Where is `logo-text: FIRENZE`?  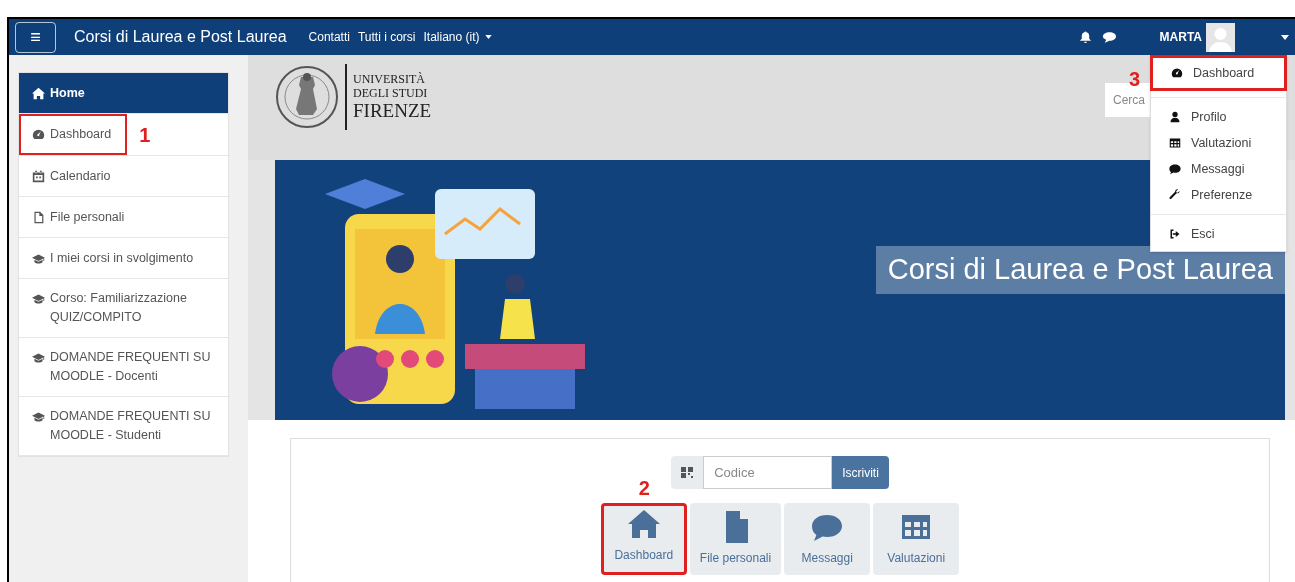
logo-text: FIRENZE is located at coordinates (392, 111).